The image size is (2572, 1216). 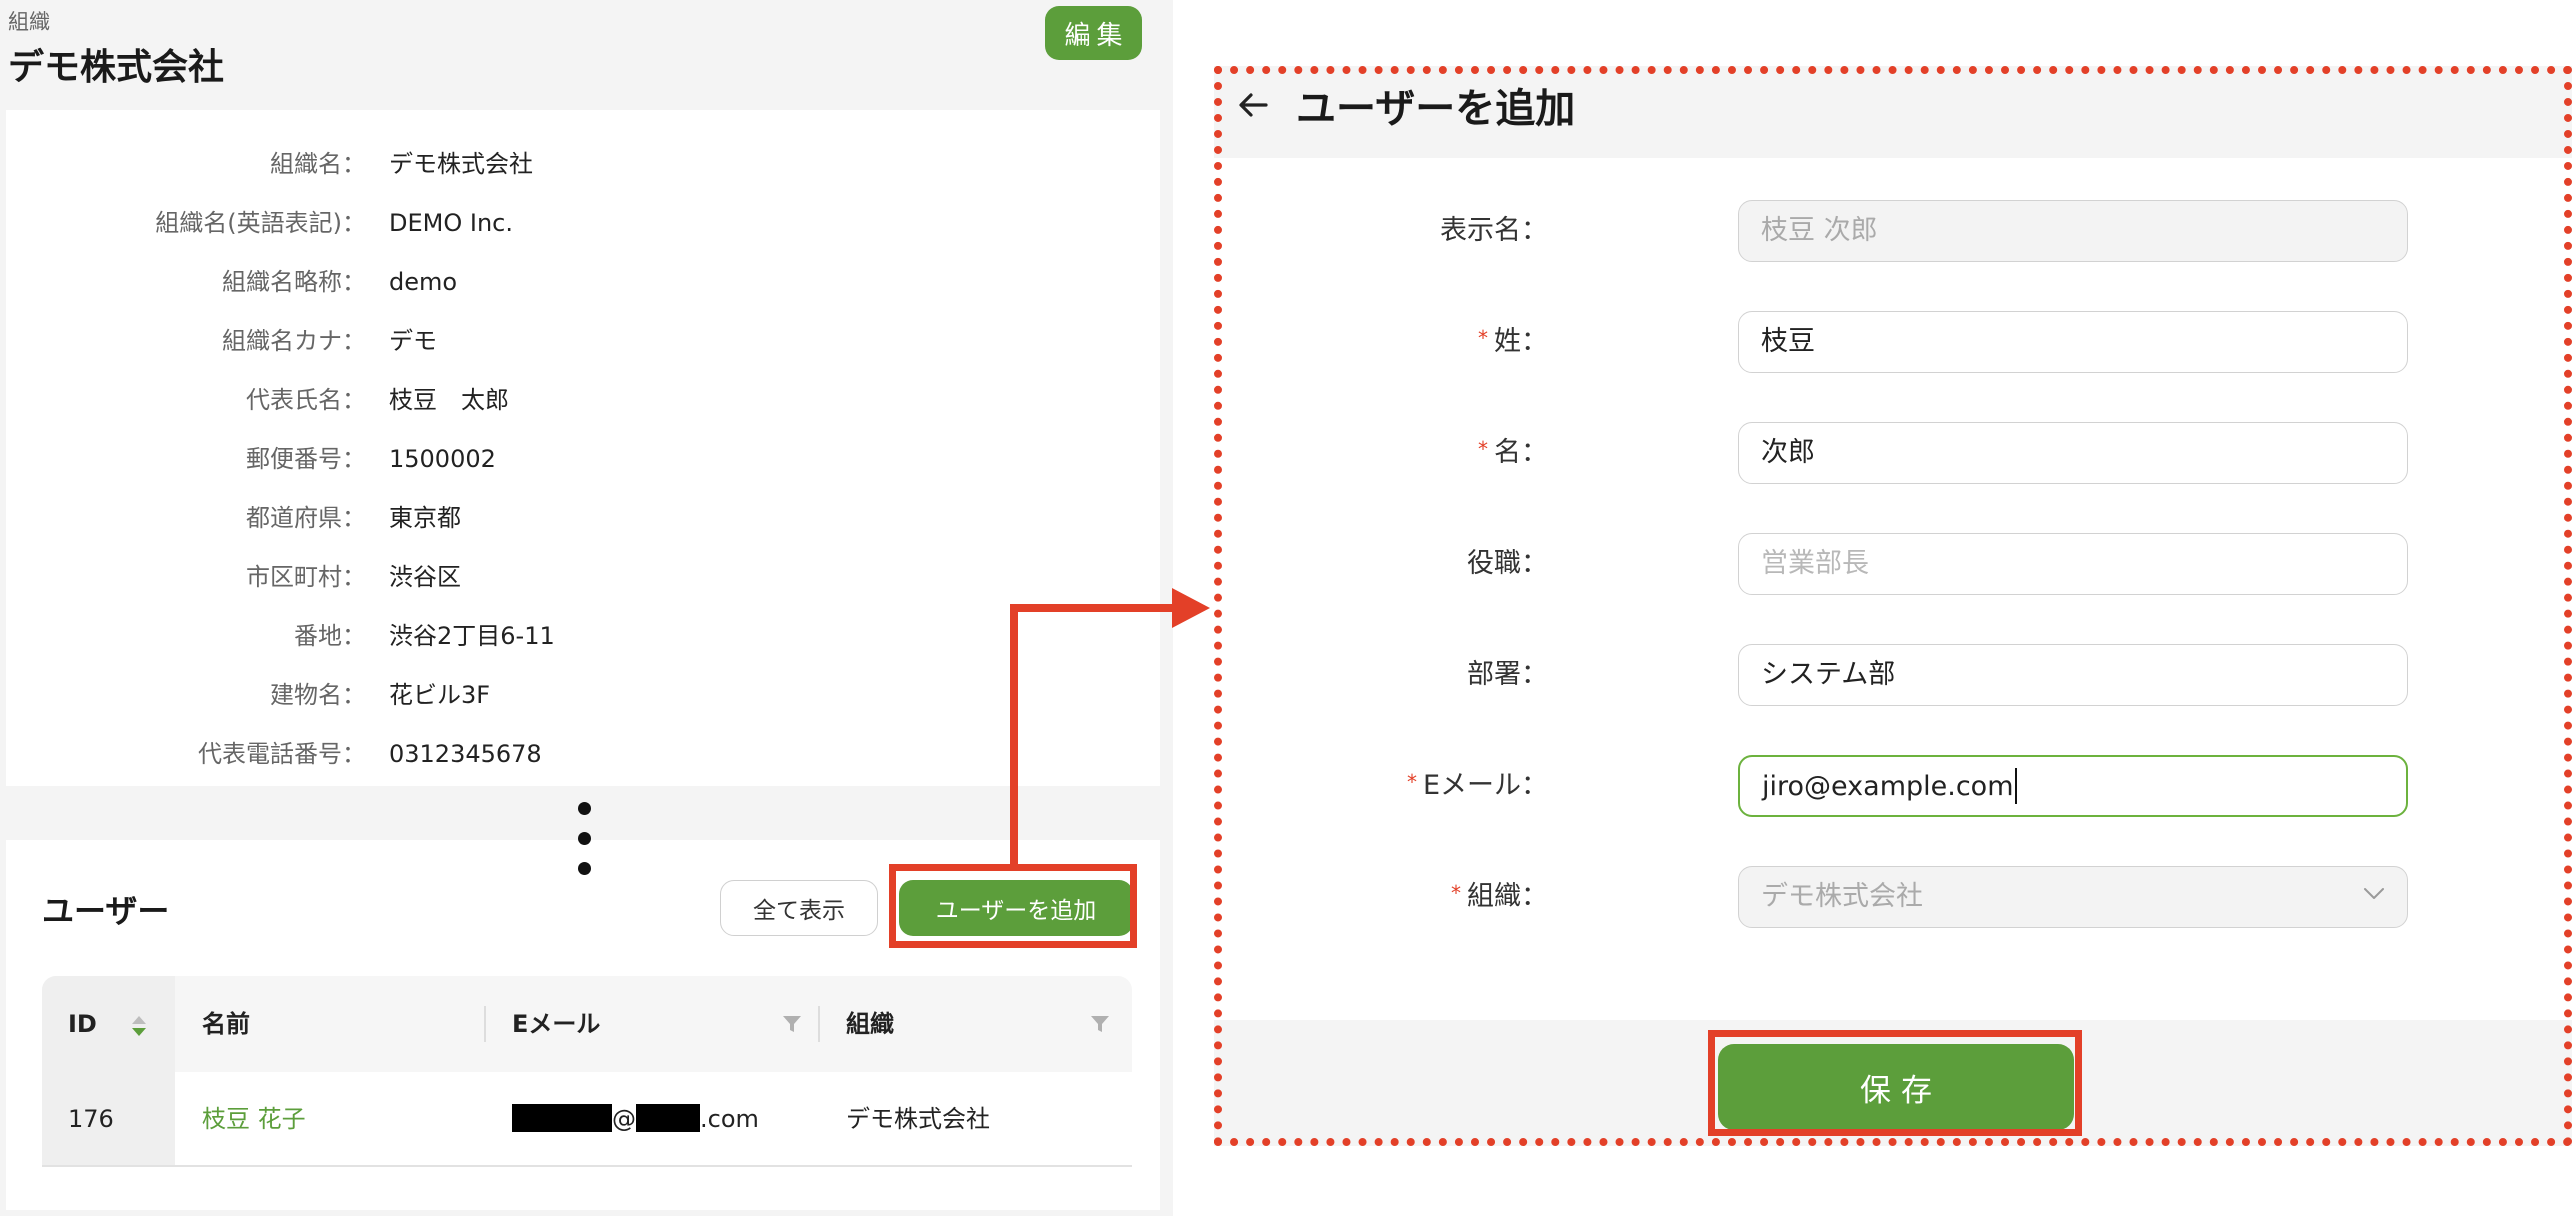 I want to click on info-label: 市区町村：, so click(x=306, y=577).